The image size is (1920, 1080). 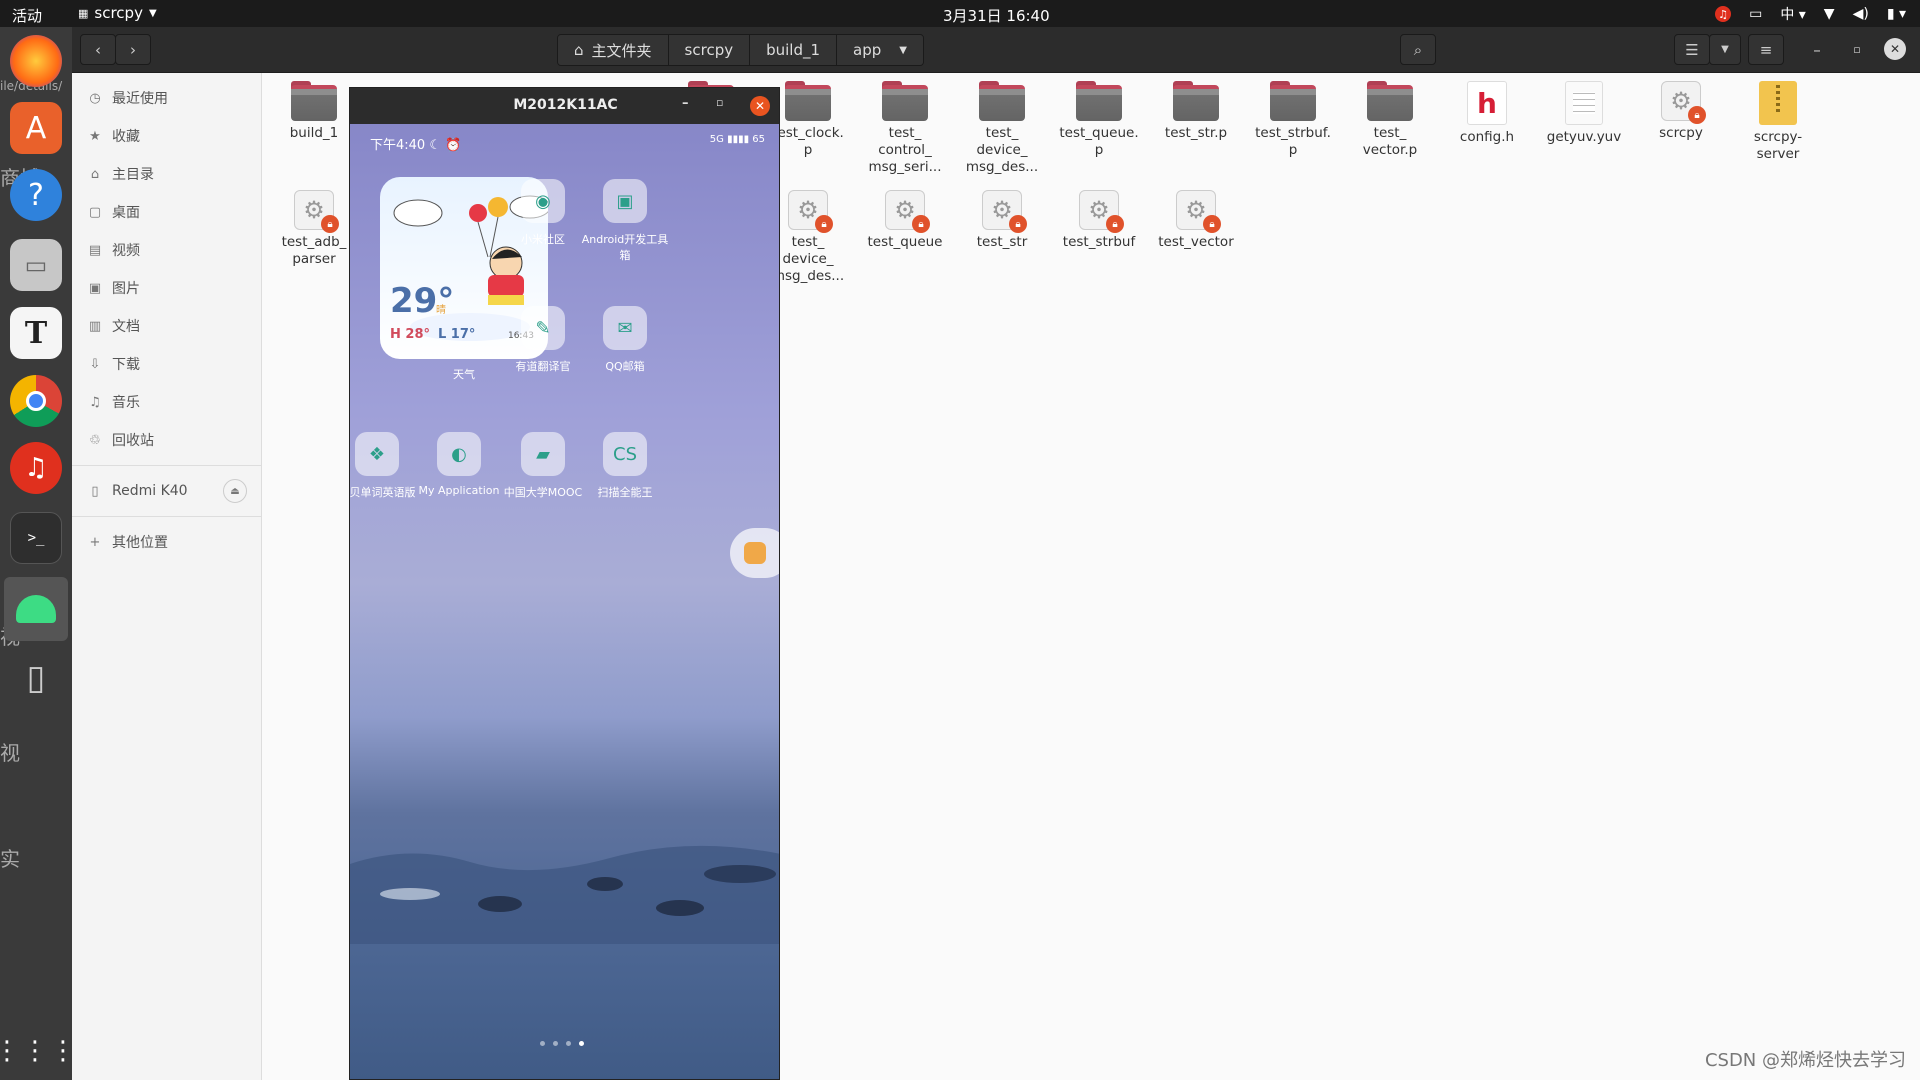 I want to click on file-name: test_str, so click(x=1002, y=242).